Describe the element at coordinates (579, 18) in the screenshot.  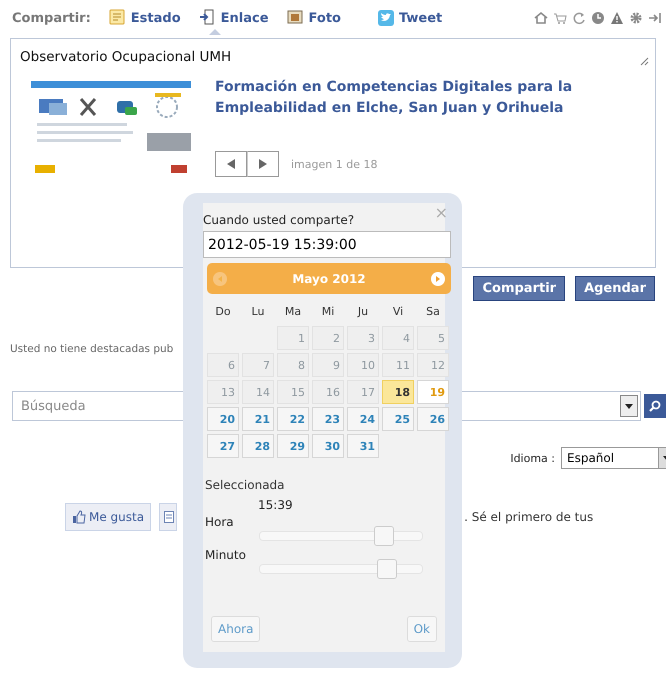
I see `refresh-icon` at that location.